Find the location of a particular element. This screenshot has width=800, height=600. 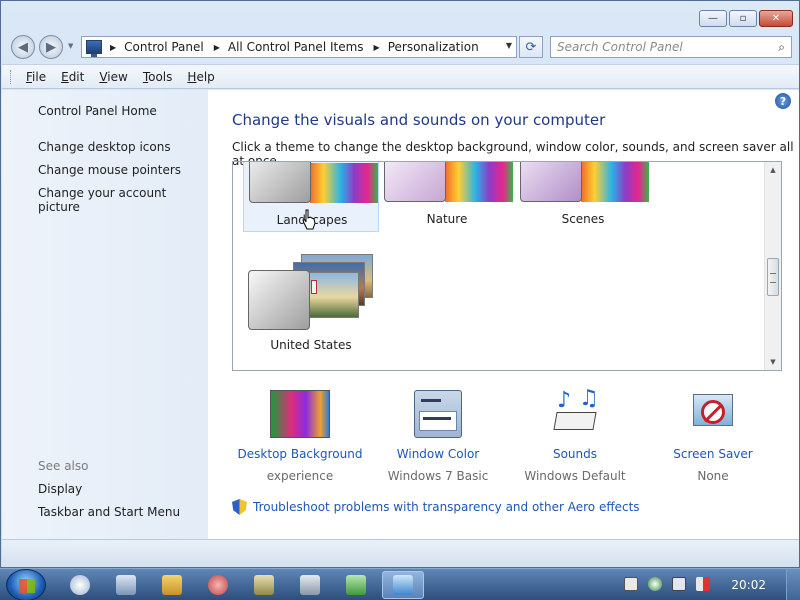

theme-scenes: Scenes is located at coordinates (583, 197).